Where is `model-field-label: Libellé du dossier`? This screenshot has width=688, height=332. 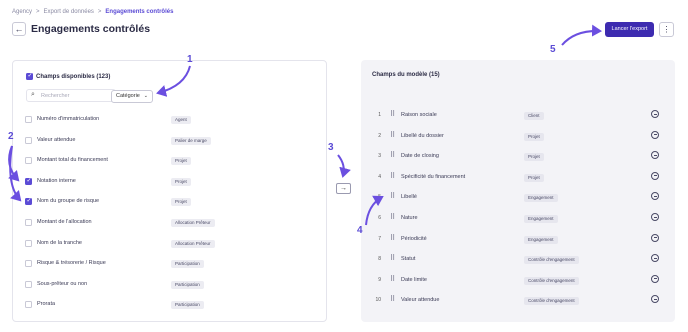 model-field-label: Libellé du dossier is located at coordinates (422, 135).